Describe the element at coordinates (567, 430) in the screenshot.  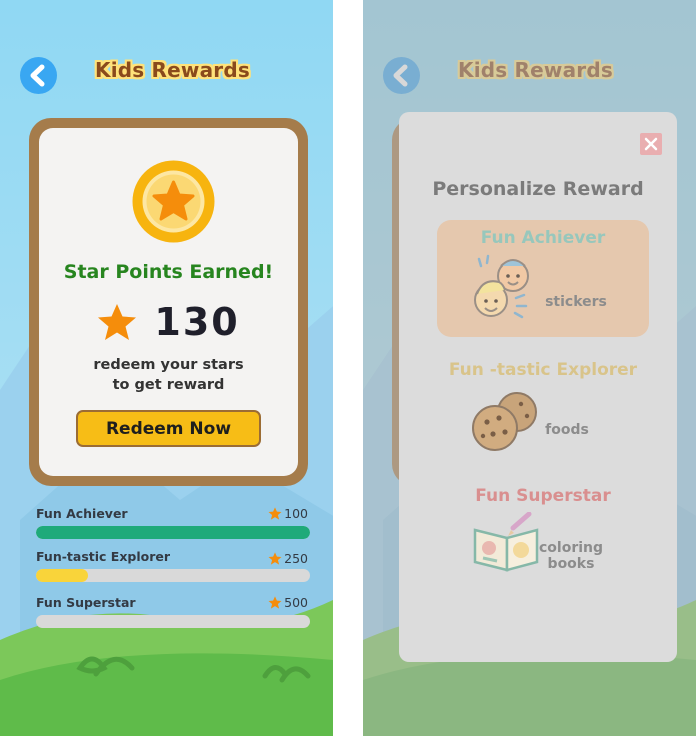
I see `option-label: foods` at that location.